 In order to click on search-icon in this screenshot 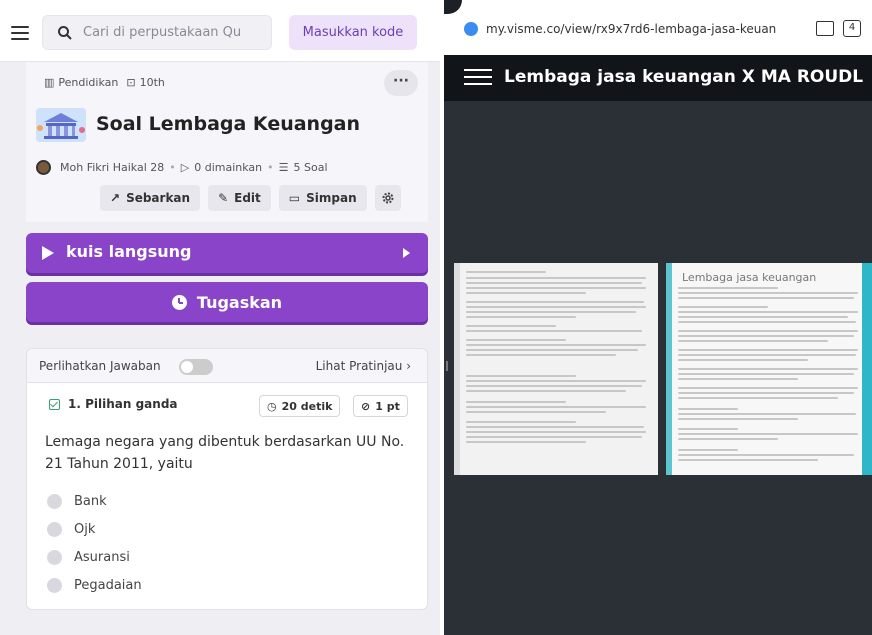, I will do `click(65, 33)`.